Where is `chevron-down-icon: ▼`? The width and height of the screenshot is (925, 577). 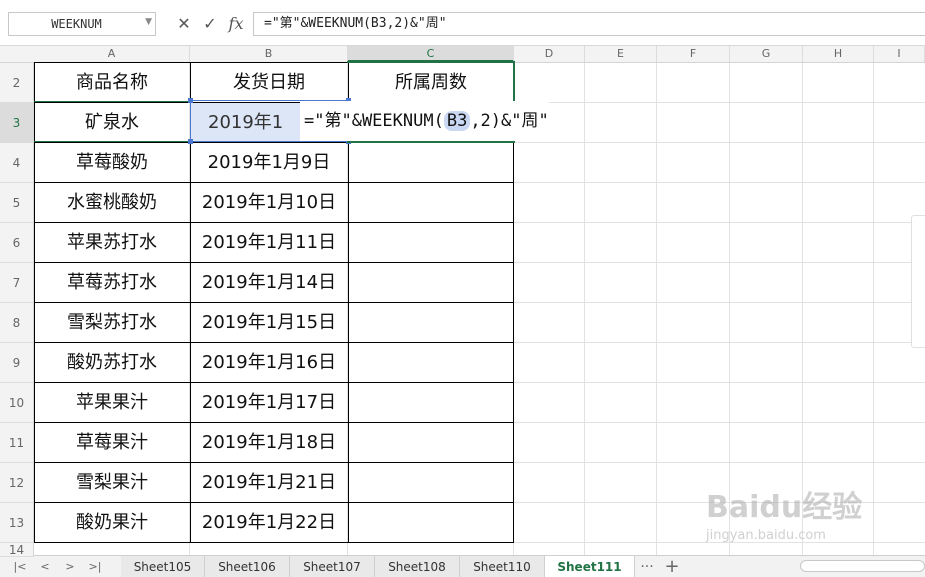
chevron-down-icon: ▼ is located at coordinates (148, 22).